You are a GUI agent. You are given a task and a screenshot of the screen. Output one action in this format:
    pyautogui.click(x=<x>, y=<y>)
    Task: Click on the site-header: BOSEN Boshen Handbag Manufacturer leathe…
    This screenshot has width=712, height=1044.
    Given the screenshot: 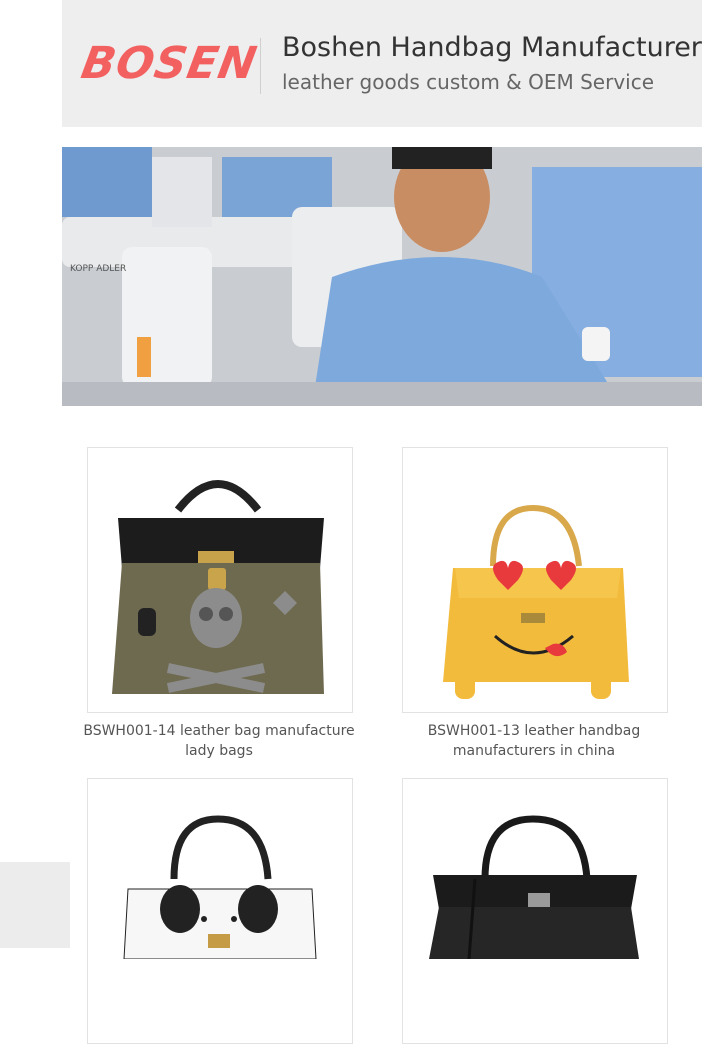 What is the action you would take?
    pyautogui.click(x=382, y=63)
    